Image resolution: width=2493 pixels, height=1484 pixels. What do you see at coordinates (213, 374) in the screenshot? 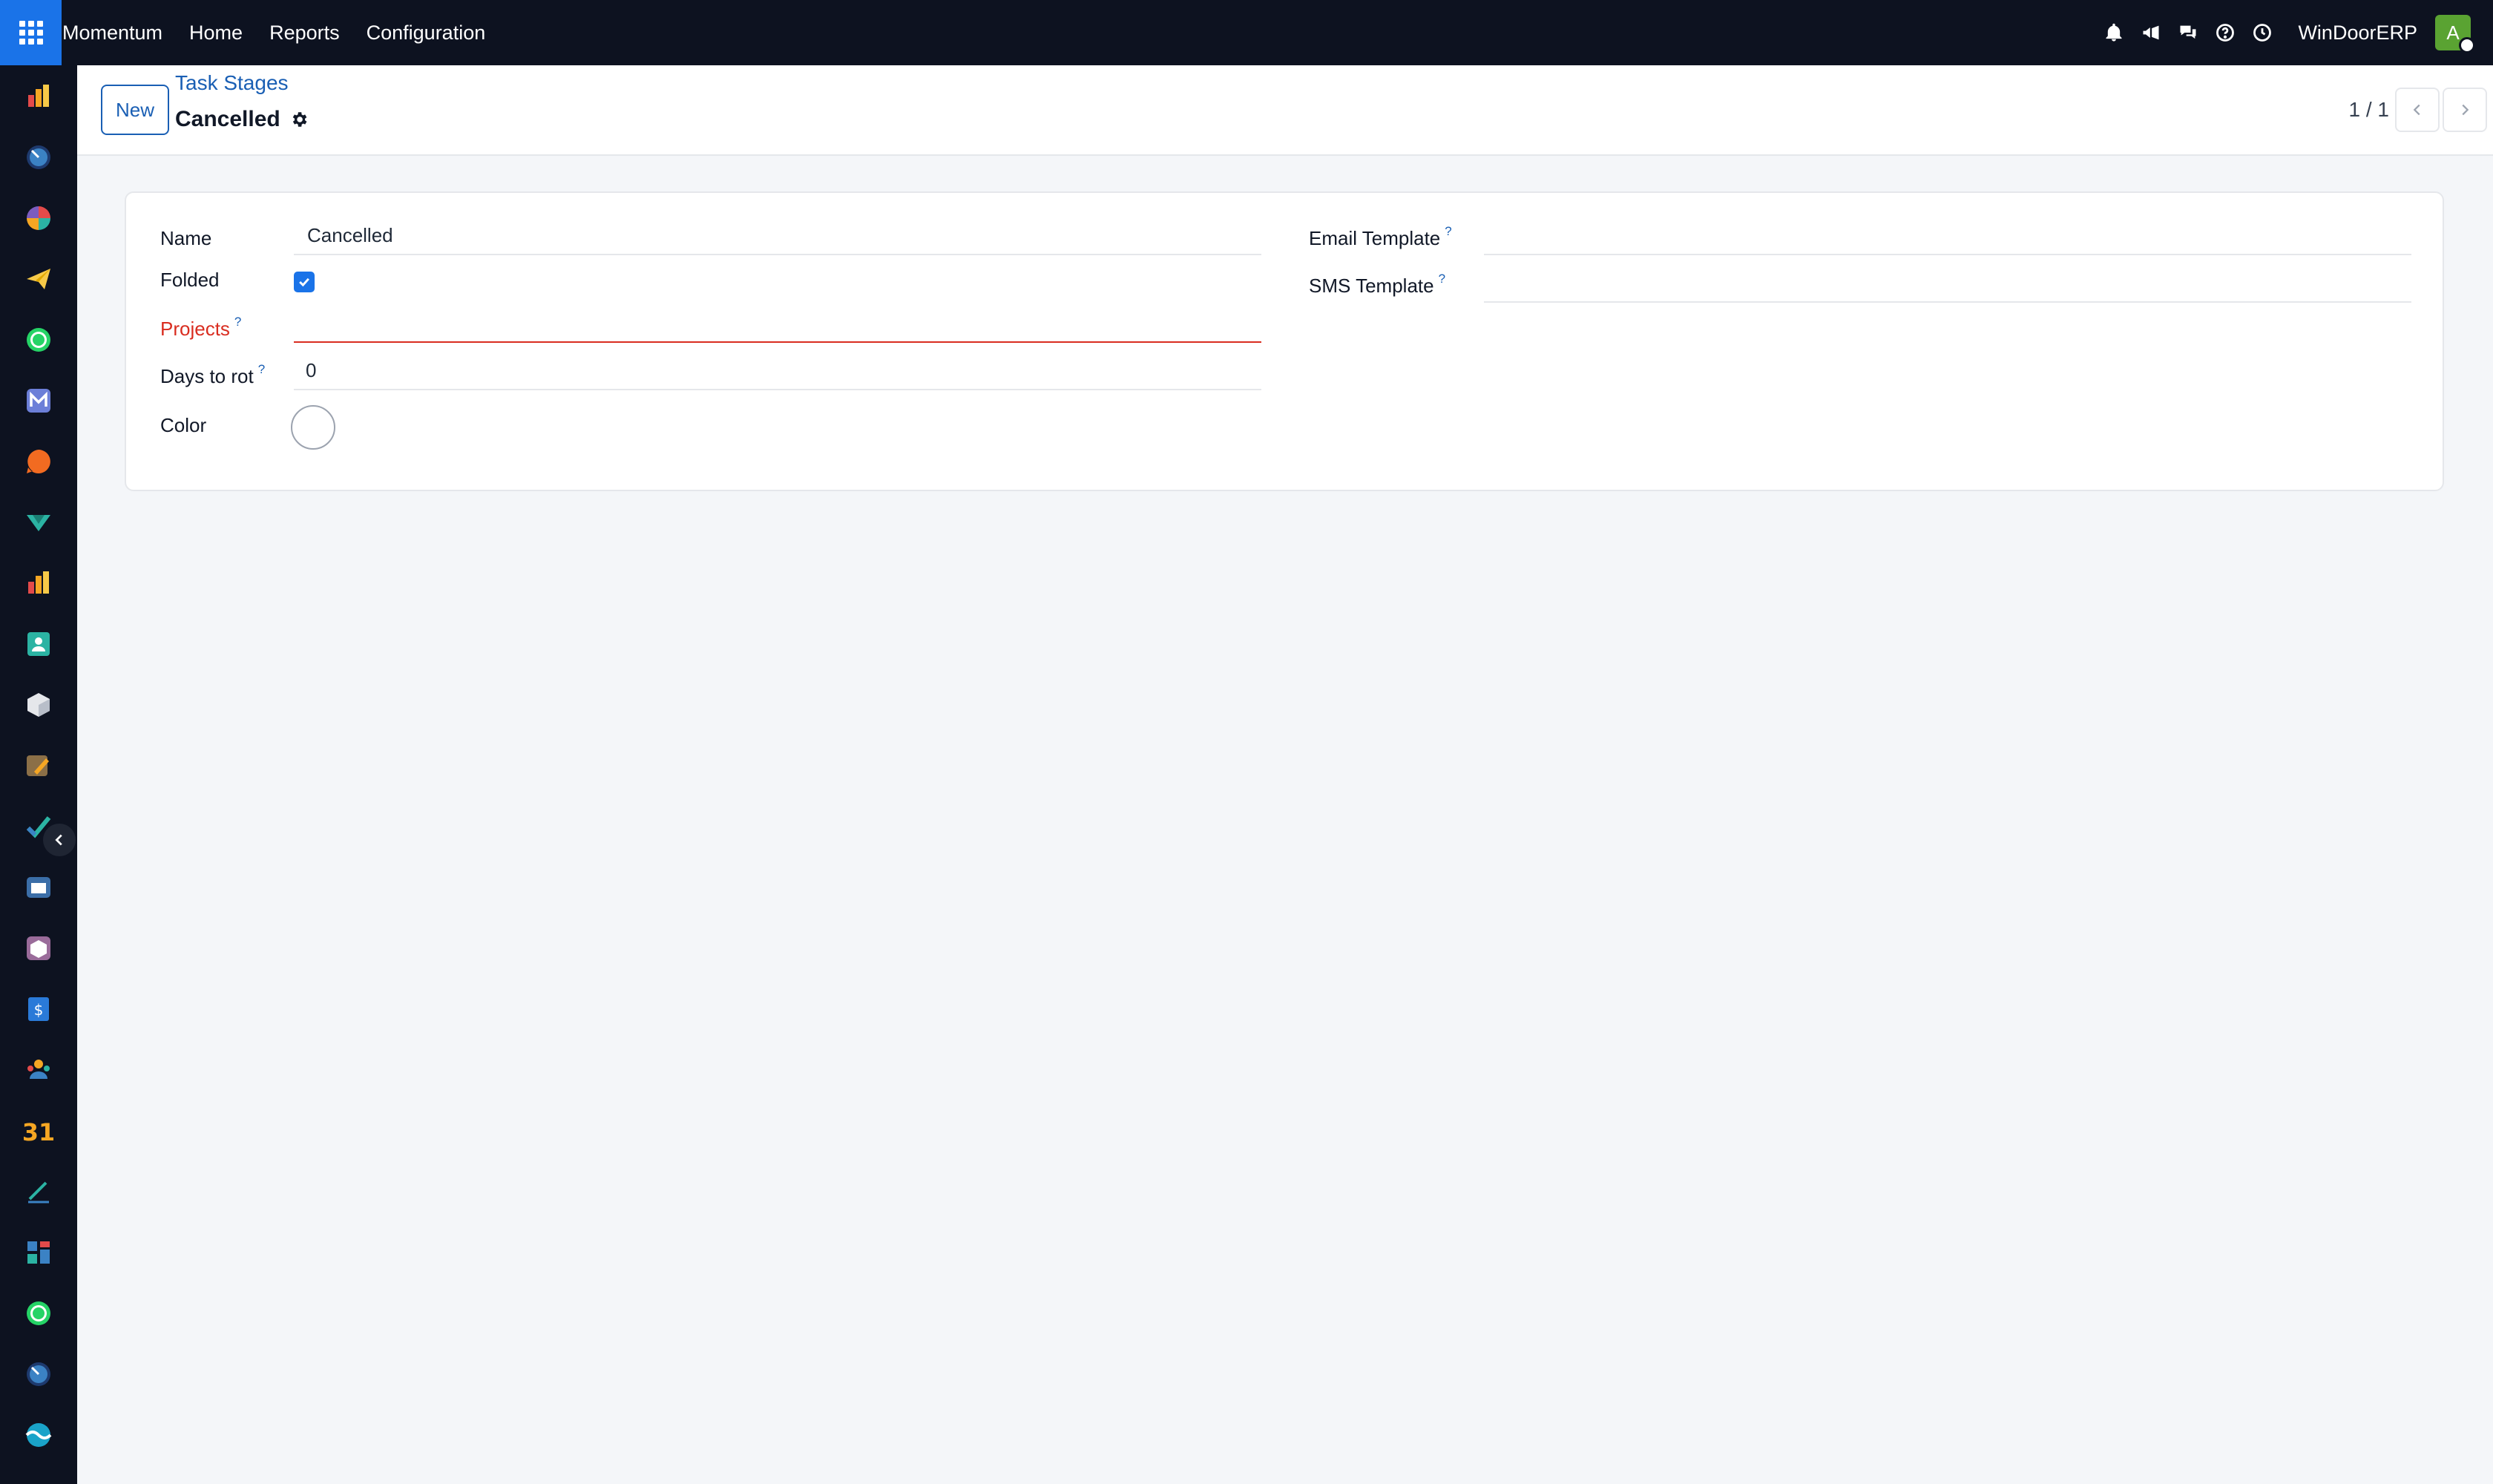
I see `days-to-rot-label: Days to rot?` at bounding box center [213, 374].